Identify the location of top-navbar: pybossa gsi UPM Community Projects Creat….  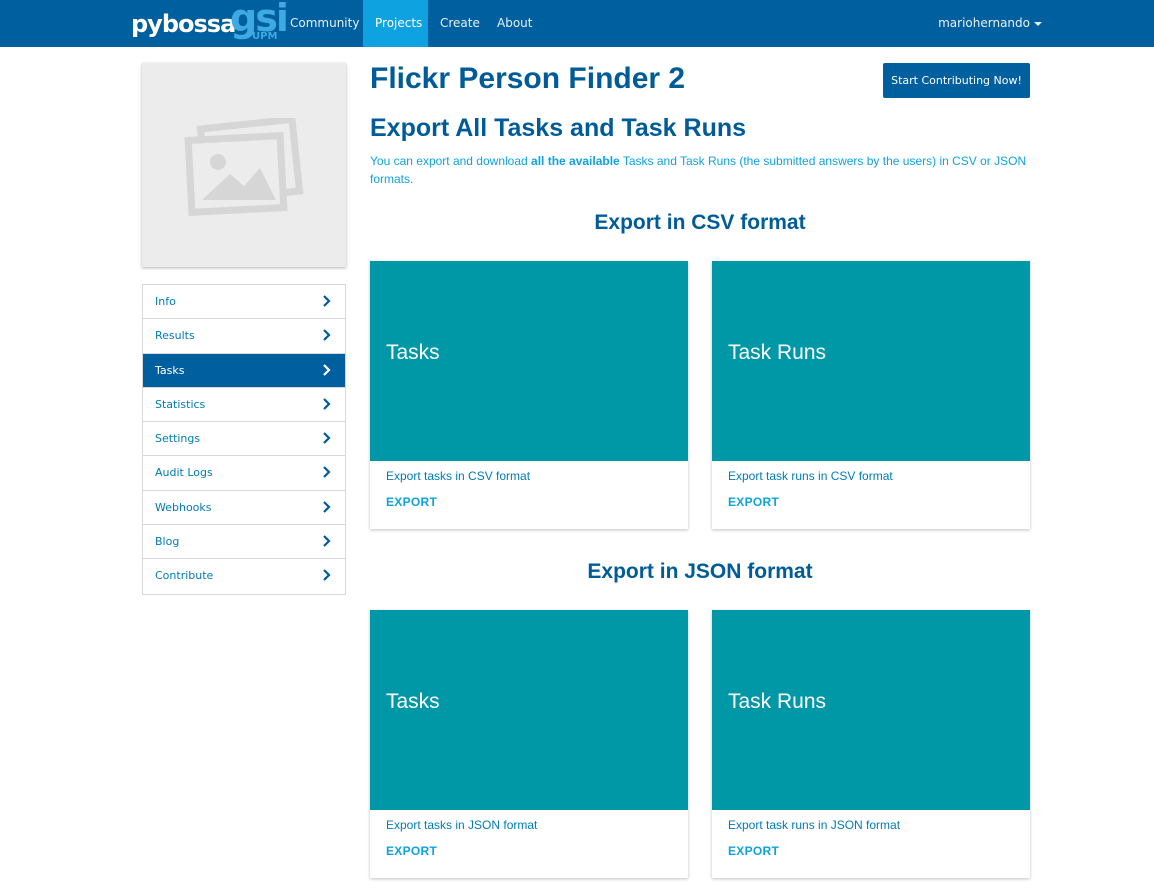
(577, 23).